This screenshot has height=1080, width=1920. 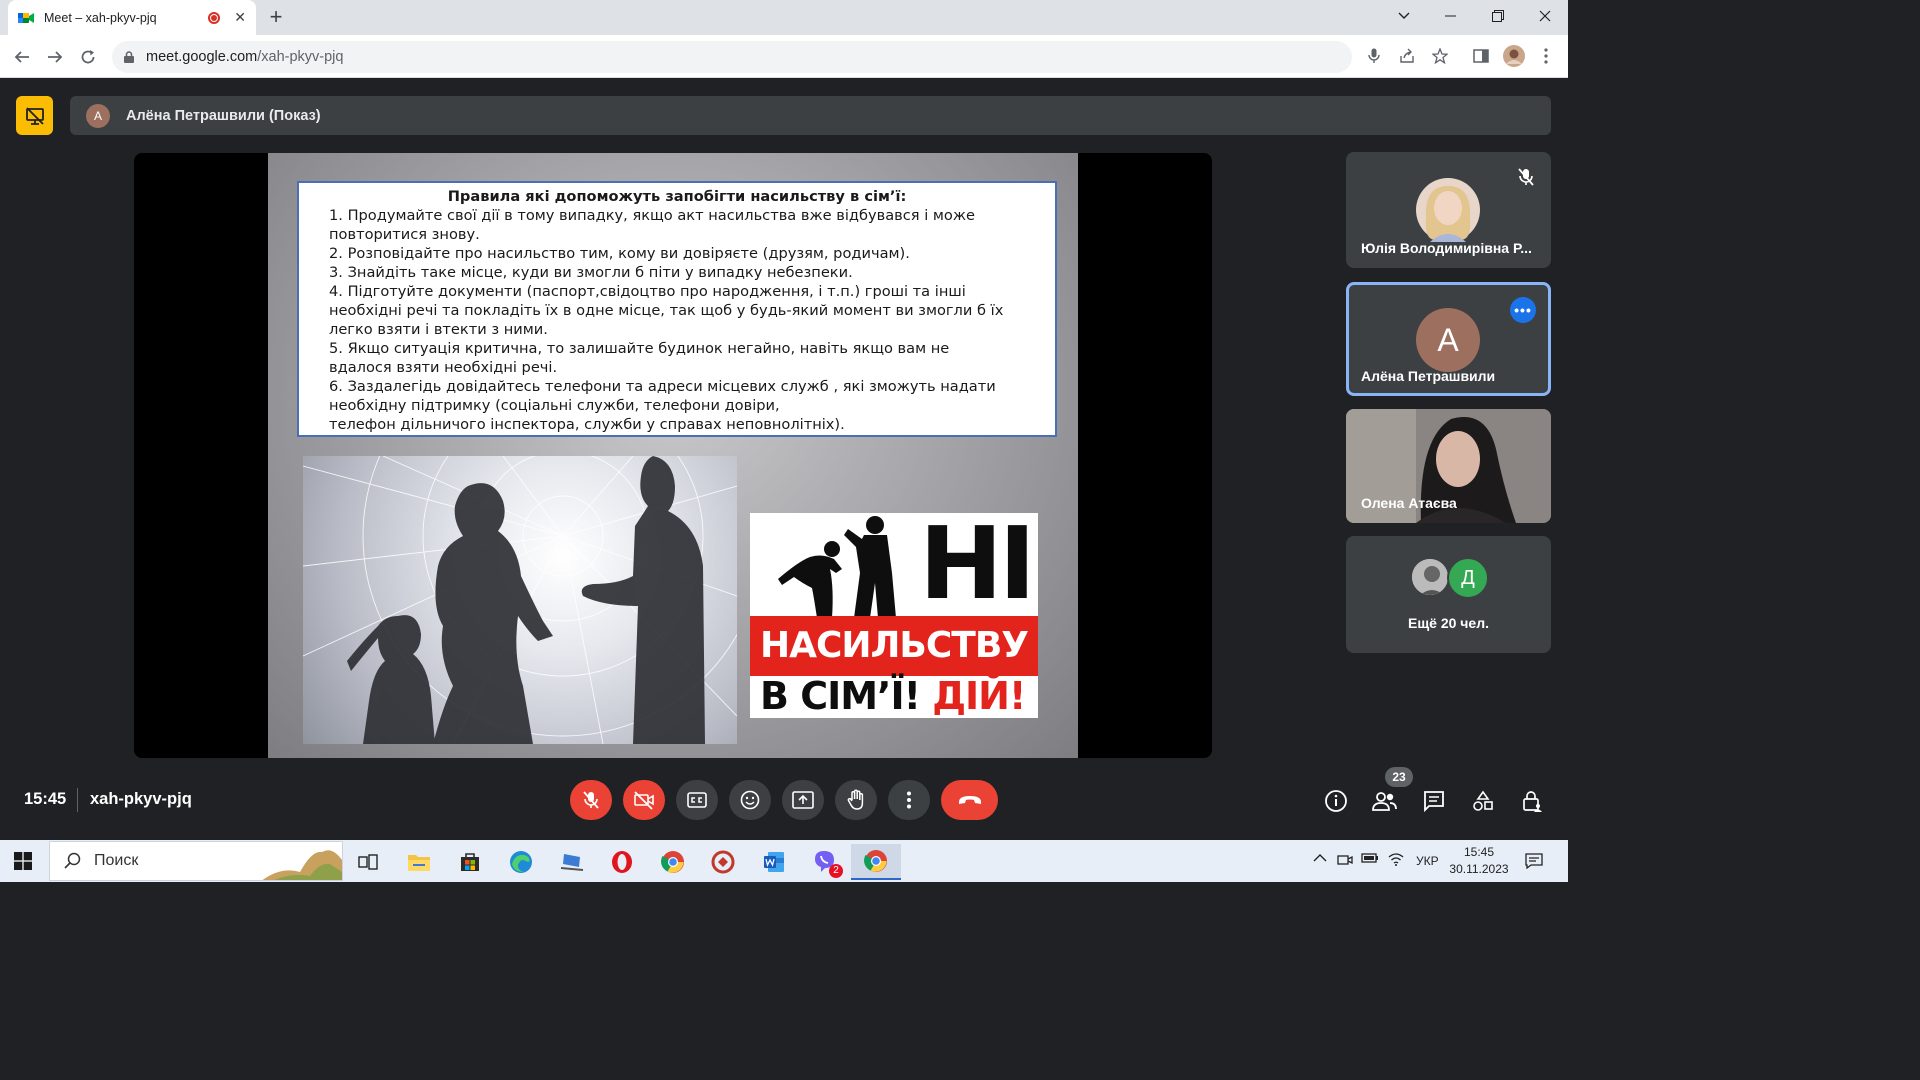 I want to click on language-indicator: УКР, so click(x=1427, y=861).